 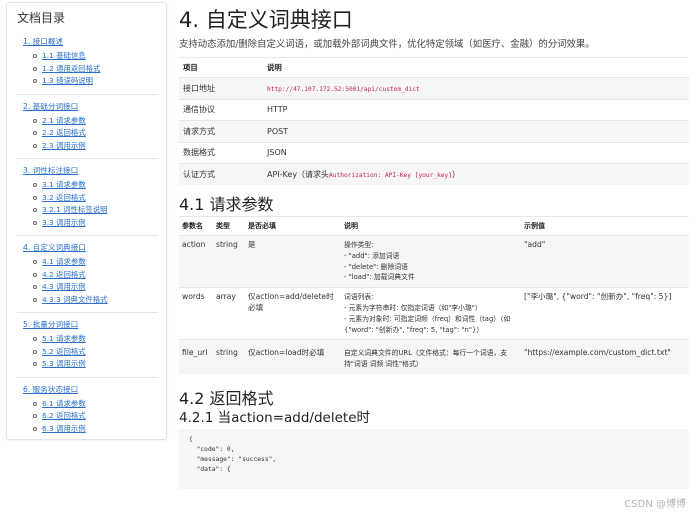 I want to click on toc-section-link: 5. 批量分词接口, so click(x=90, y=325).